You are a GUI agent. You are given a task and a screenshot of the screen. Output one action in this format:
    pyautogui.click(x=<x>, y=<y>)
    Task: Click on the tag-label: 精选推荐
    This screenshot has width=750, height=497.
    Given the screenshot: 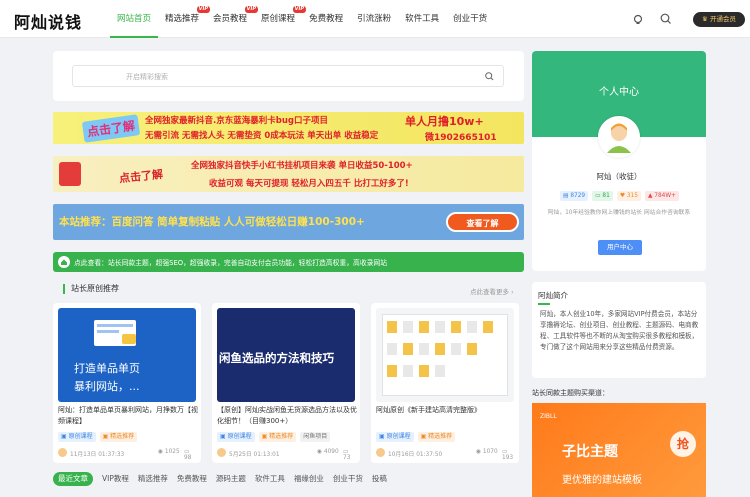 What is the action you would take?
    pyautogui.click(x=440, y=436)
    